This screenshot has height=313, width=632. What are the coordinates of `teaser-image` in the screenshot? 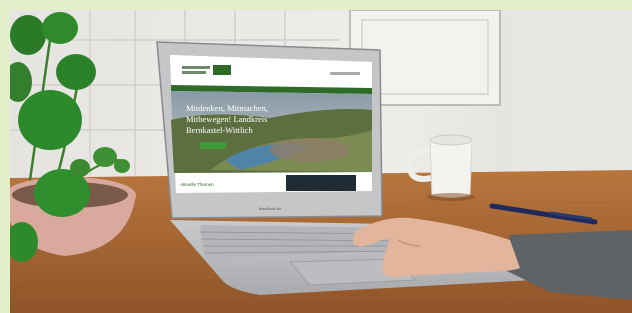 It's located at (321, 183).